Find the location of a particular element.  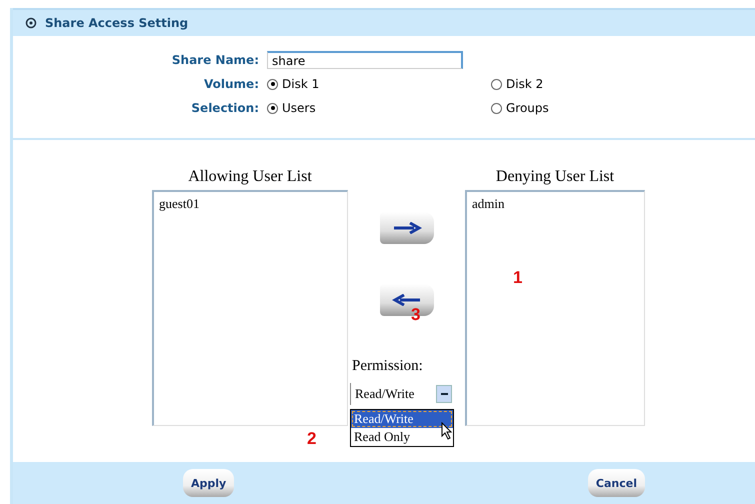

selection-label: Selection: is located at coordinates (225, 108).